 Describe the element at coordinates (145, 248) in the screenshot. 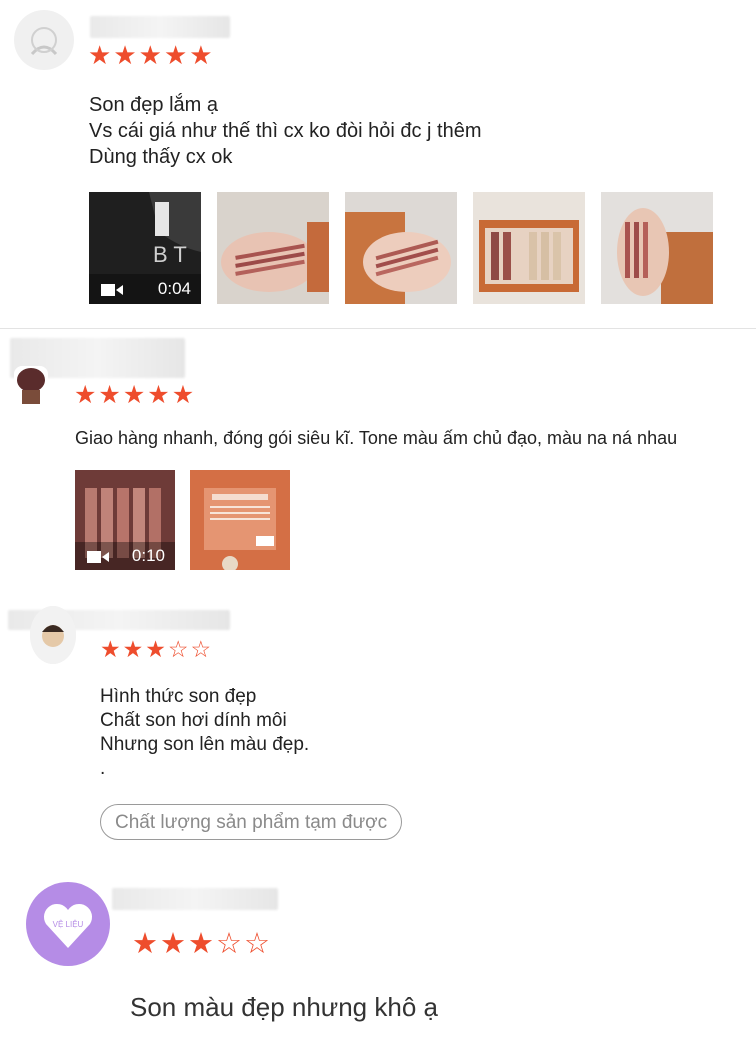

I see `review-video-thumbnail: B T 0:04` at that location.